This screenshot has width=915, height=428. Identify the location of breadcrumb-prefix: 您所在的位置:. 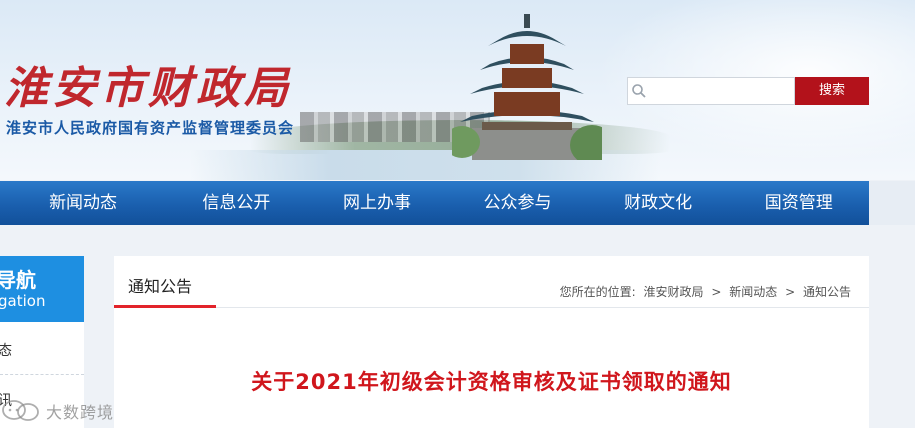
(597, 292).